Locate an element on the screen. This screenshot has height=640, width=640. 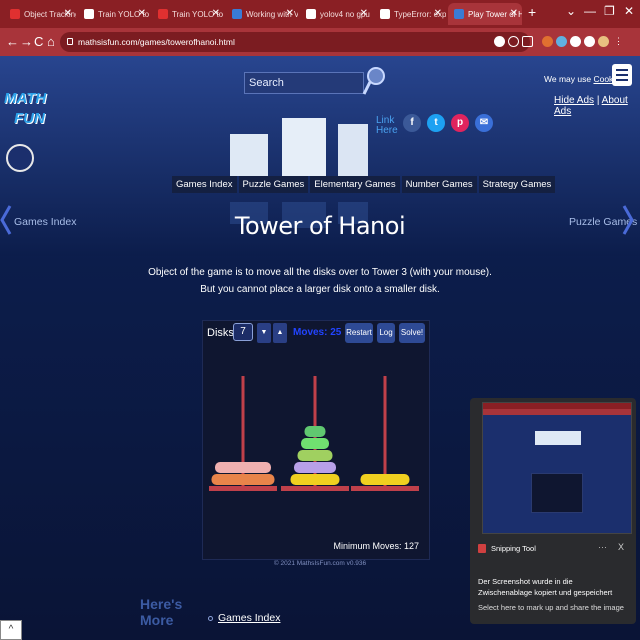
share-icon is located at coordinates (513, 41).